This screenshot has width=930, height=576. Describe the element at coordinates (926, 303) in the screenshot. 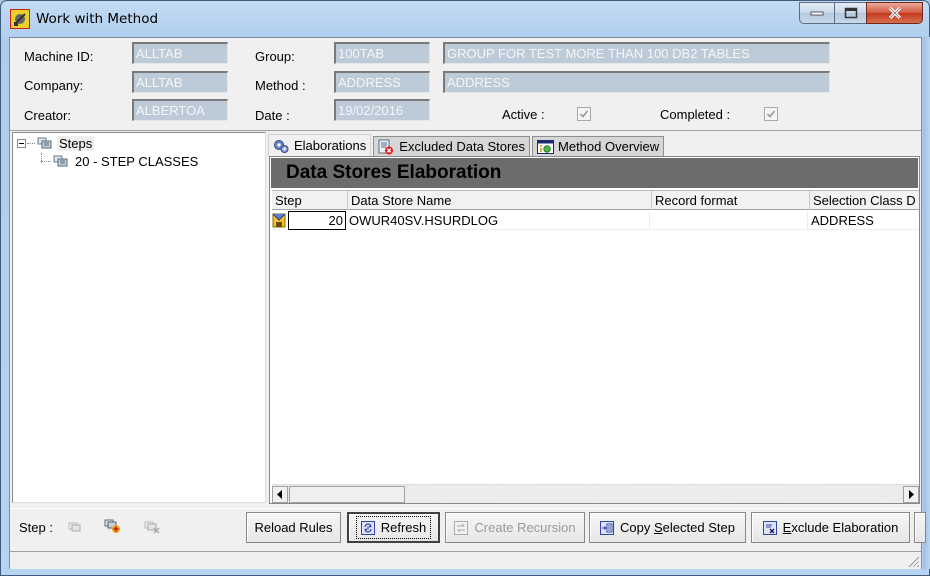

I see `window-border` at that location.